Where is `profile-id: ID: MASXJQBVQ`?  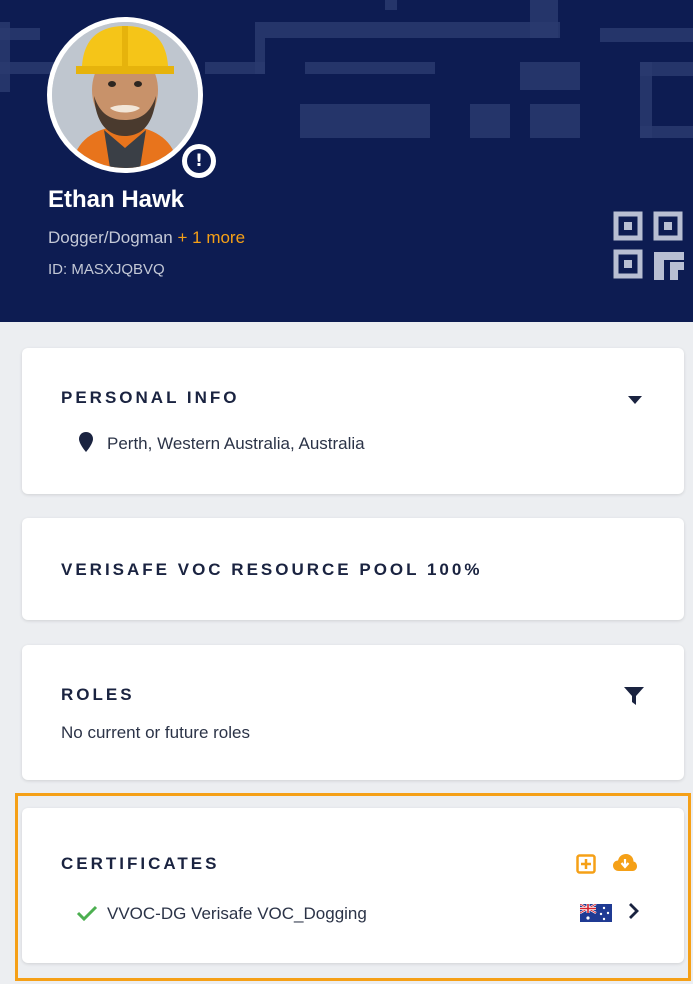 profile-id: ID: MASXJQBVQ is located at coordinates (106, 269).